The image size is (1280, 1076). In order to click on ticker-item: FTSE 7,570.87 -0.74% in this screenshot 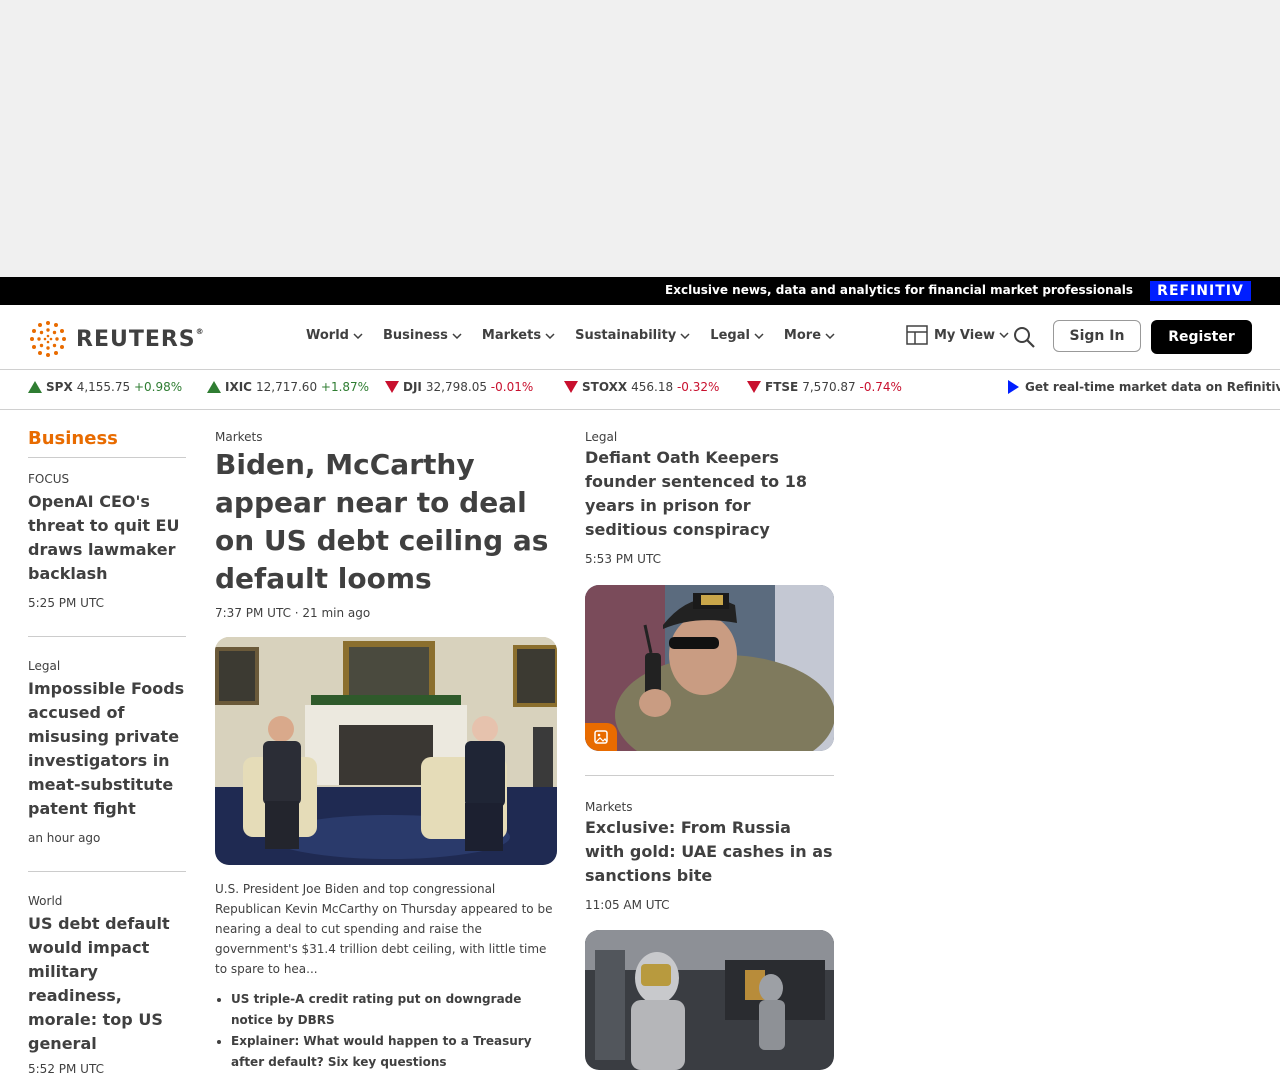, I will do `click(824, 387)`.